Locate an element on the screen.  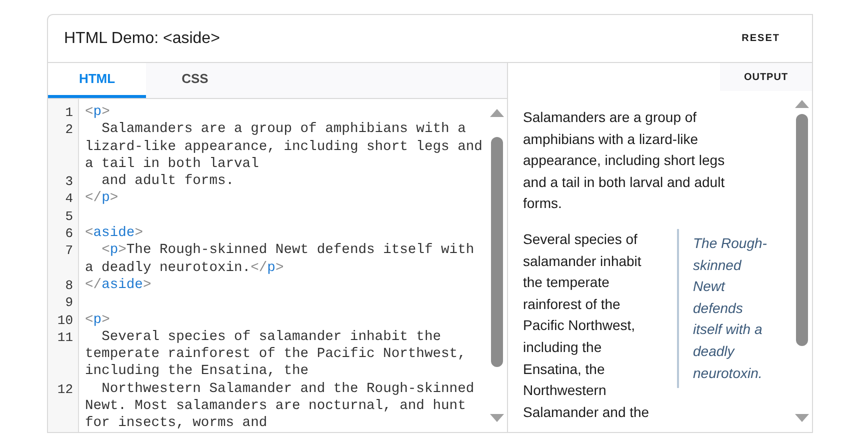
reset-button: RESET is located at coordinates (761, 38).